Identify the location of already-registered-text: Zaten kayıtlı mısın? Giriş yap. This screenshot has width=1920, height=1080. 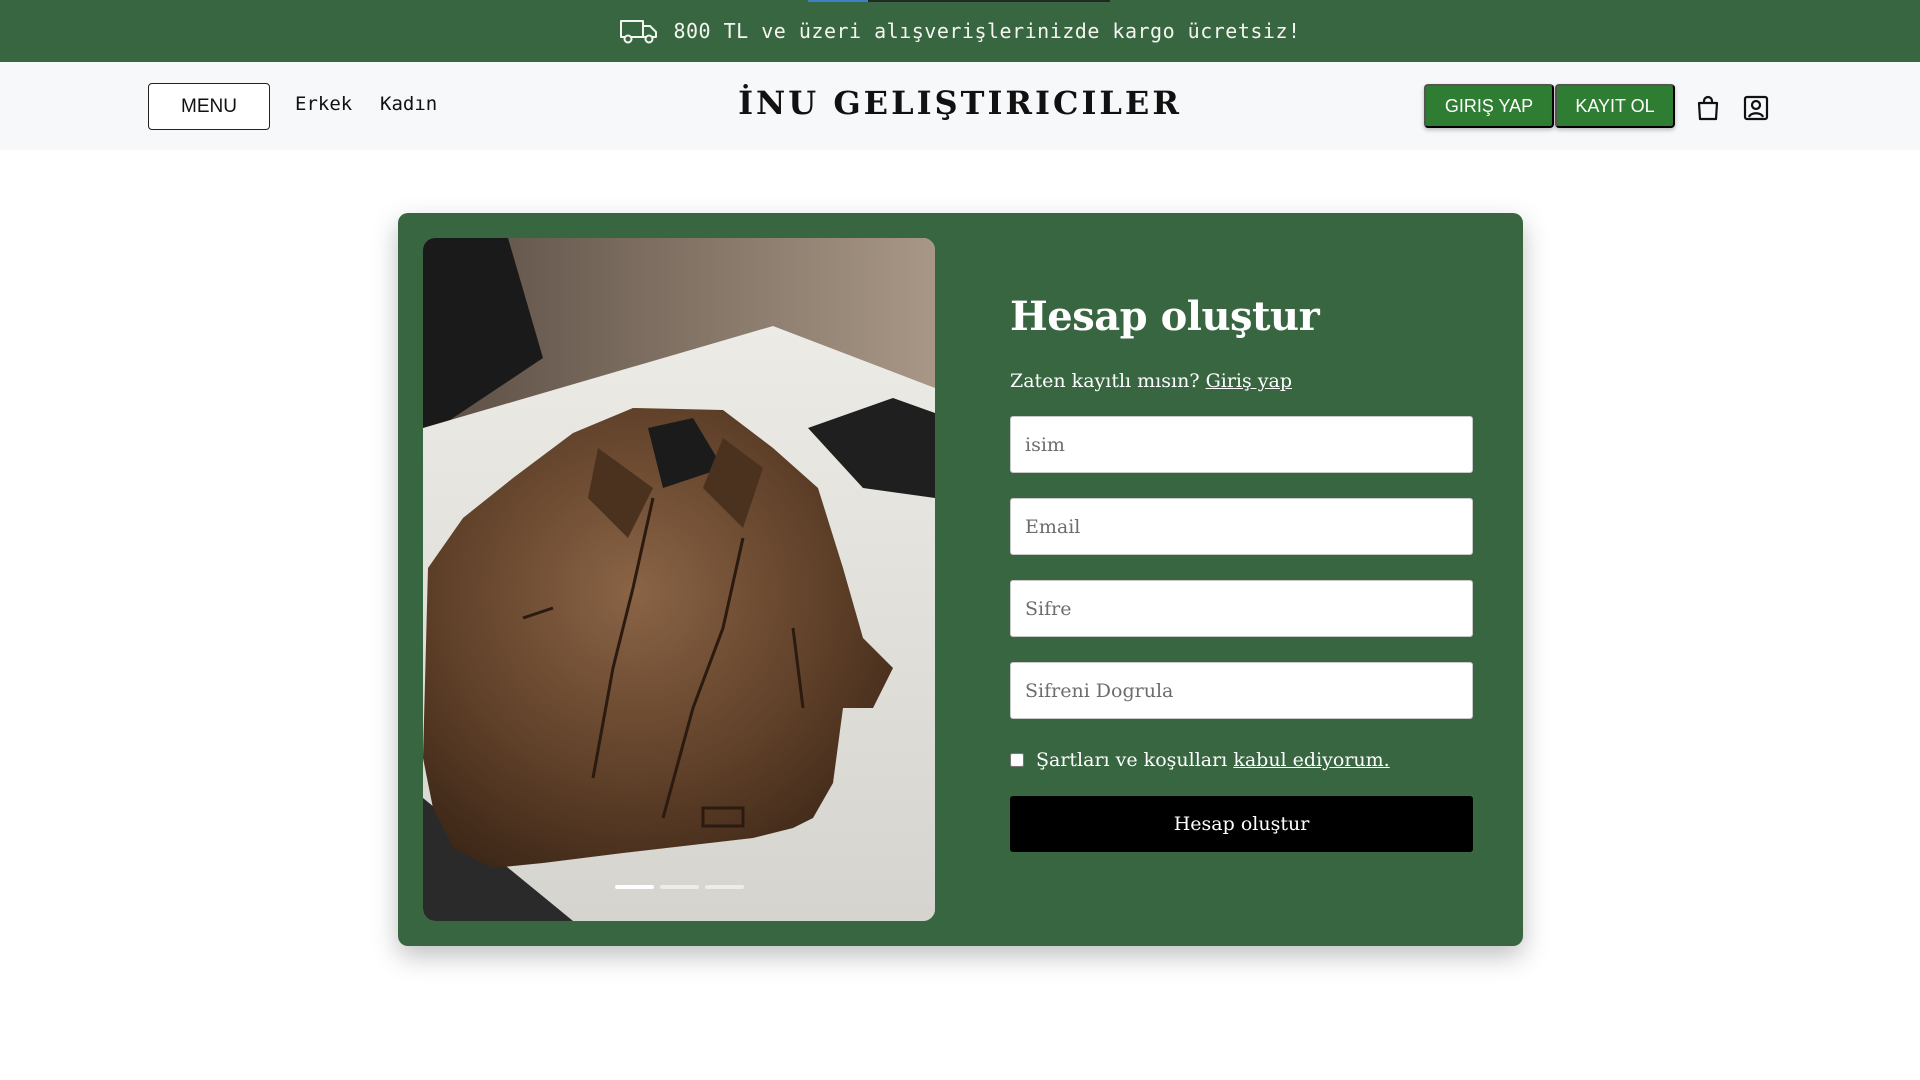
(1241, 381).